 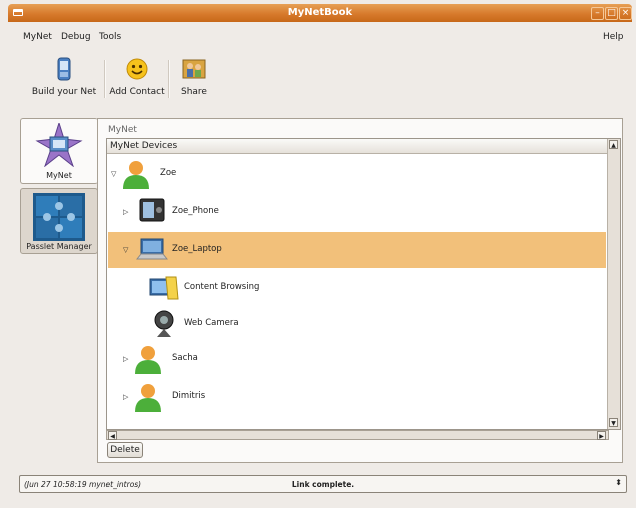 I want to click on build-net-button: Build your Net, so click(x=64, y=78).